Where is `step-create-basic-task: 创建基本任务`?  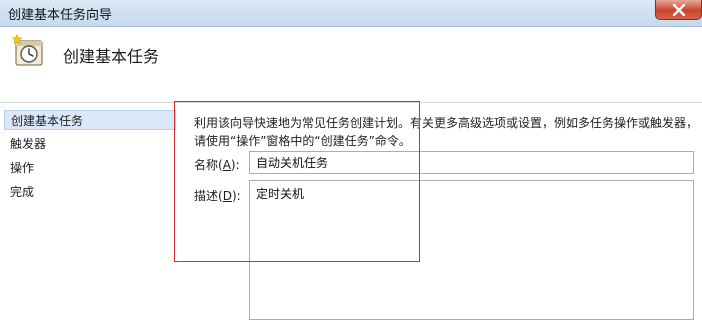 step-create-basic-task: 创建基本任务 is located at coordinates (90, 120).